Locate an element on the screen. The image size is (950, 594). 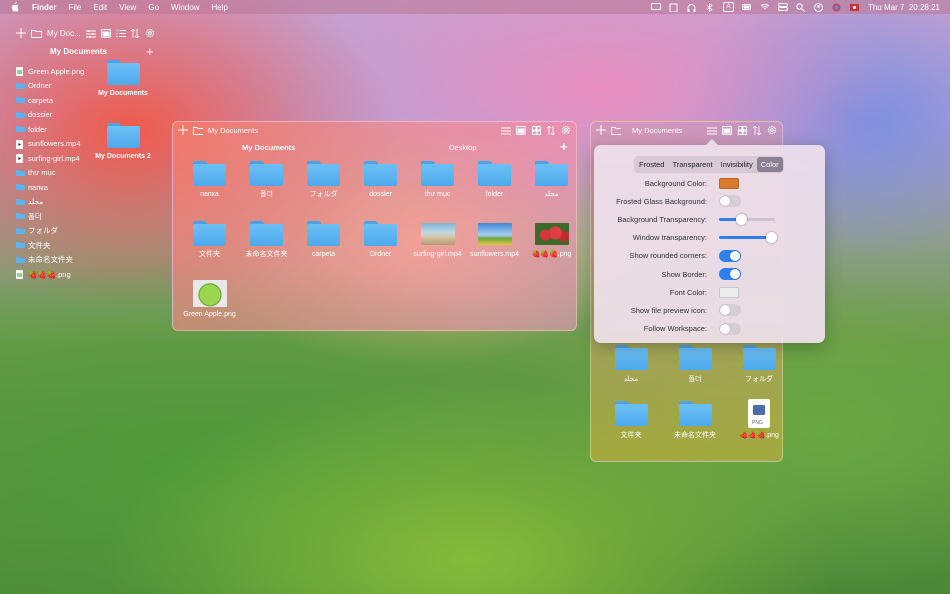
grid-item: folder is located at coordinates (494, 187).